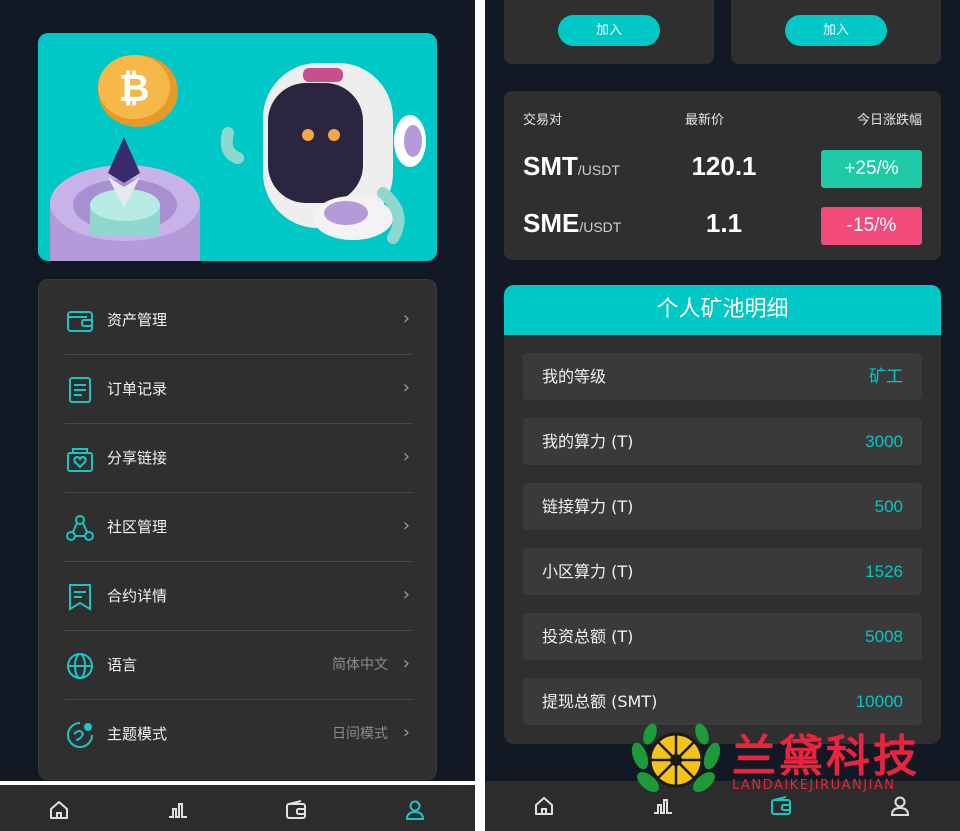  What do you see at coordinates (871, 226) in the screenshot?
I see `change-badge-down: -15/%` at bounding box center [871, 226].